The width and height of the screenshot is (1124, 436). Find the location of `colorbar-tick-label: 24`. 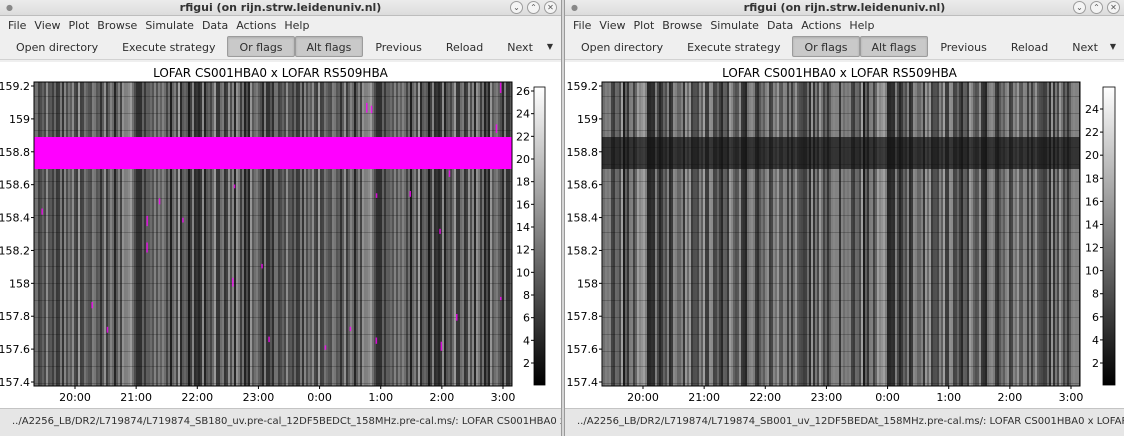

colorbar-tick-label: 24 is located at coordinates (523, 114).